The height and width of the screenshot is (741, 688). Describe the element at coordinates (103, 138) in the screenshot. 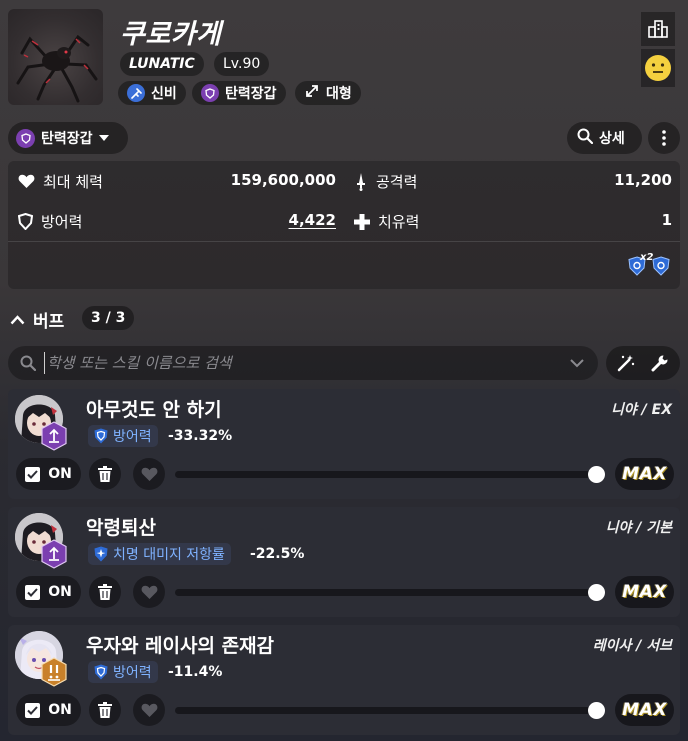

I see `caret-down-icon` at that location.